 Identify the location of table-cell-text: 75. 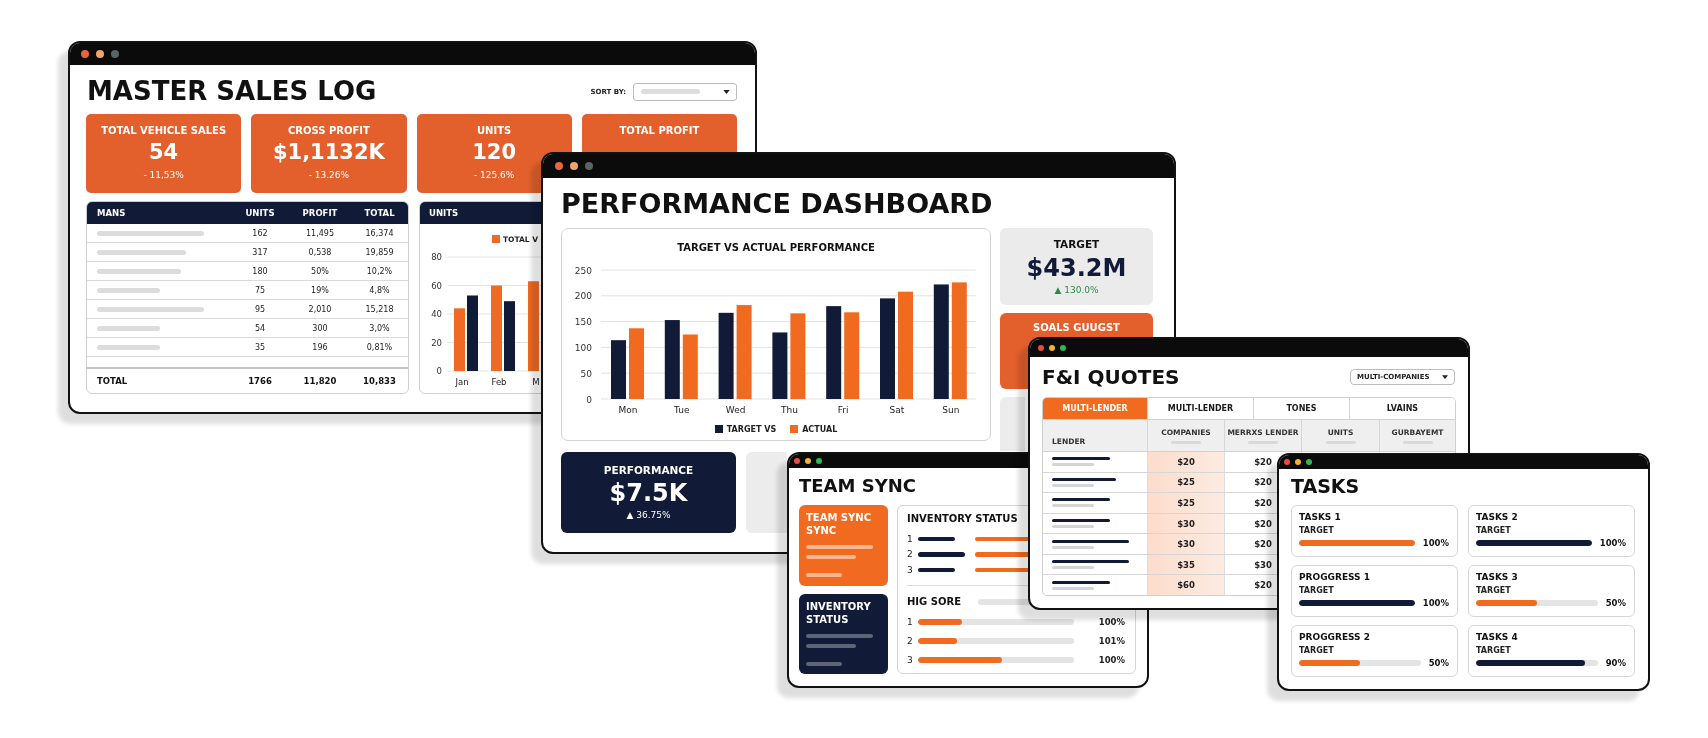
(260, 290).